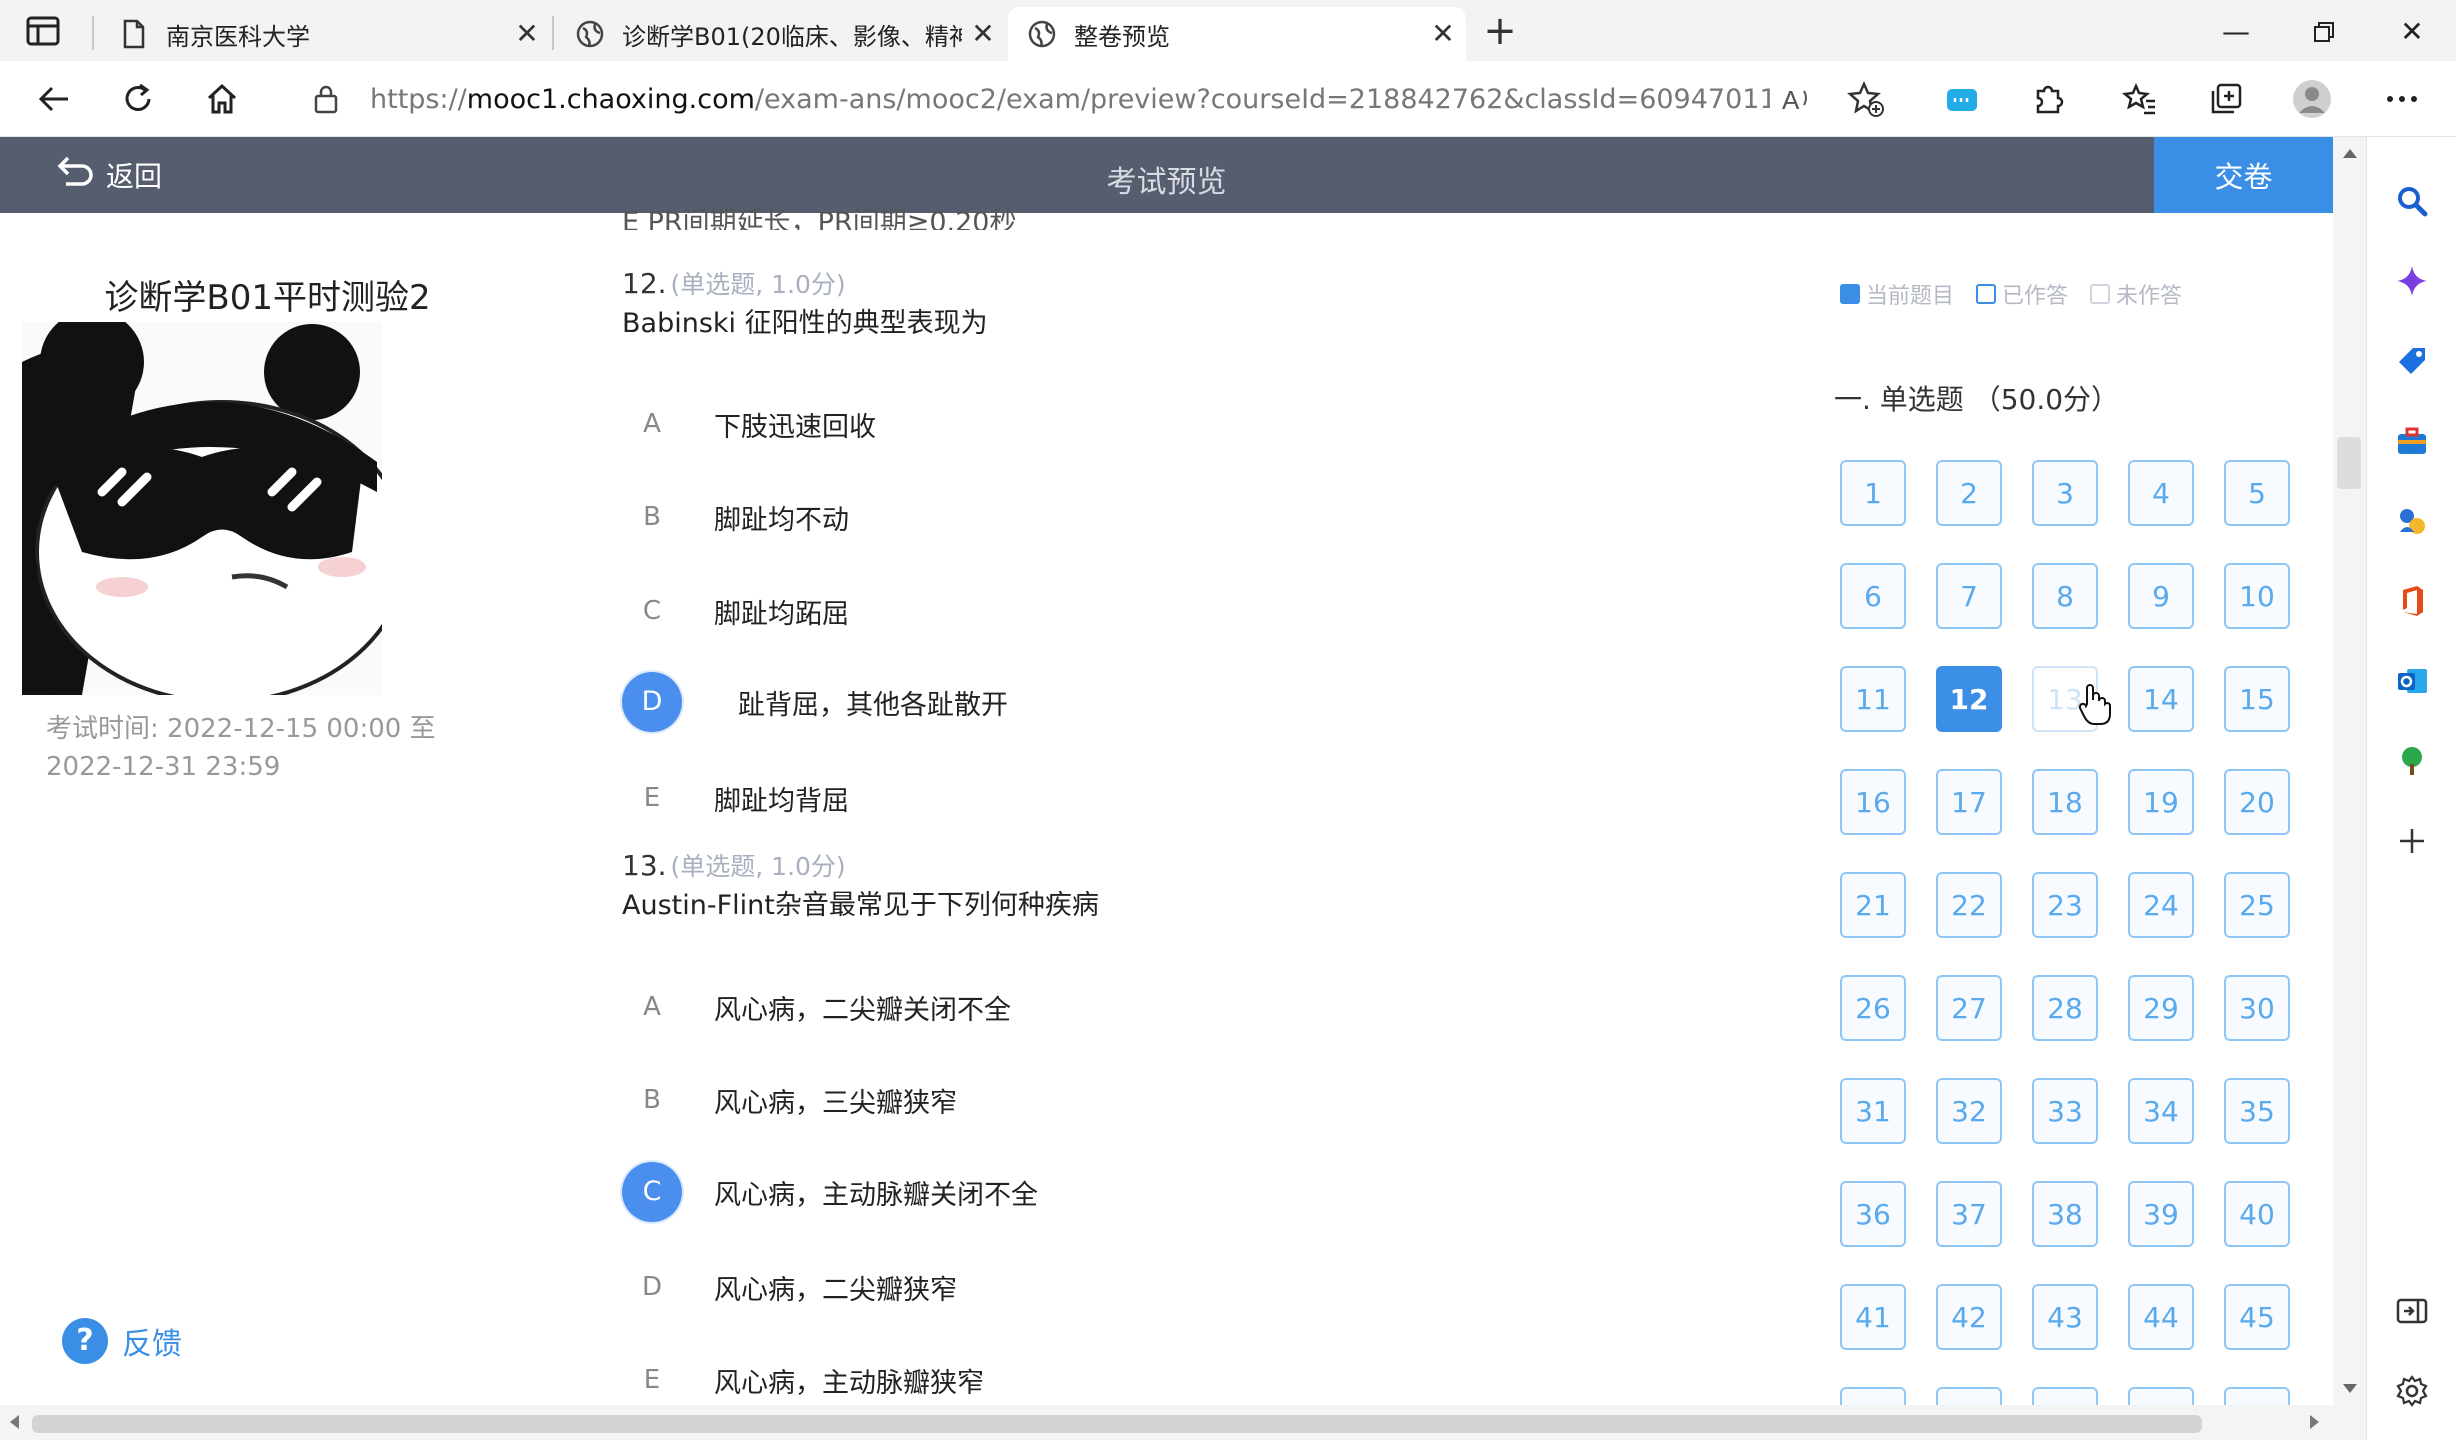 Image resolution: width=2456 pixels, height=1440 pixels. What do you see at coordinates (2314, 1422) in the screenshot?
I see `scroll-right-arrow-icon` at bounding box center [2314, 1422].